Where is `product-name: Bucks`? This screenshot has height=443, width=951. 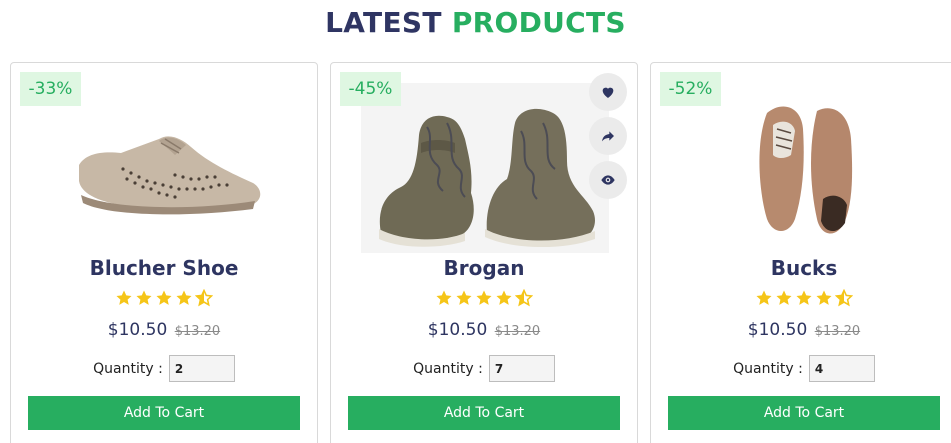
product-name: Bucks is located at coordinates (801, 268).